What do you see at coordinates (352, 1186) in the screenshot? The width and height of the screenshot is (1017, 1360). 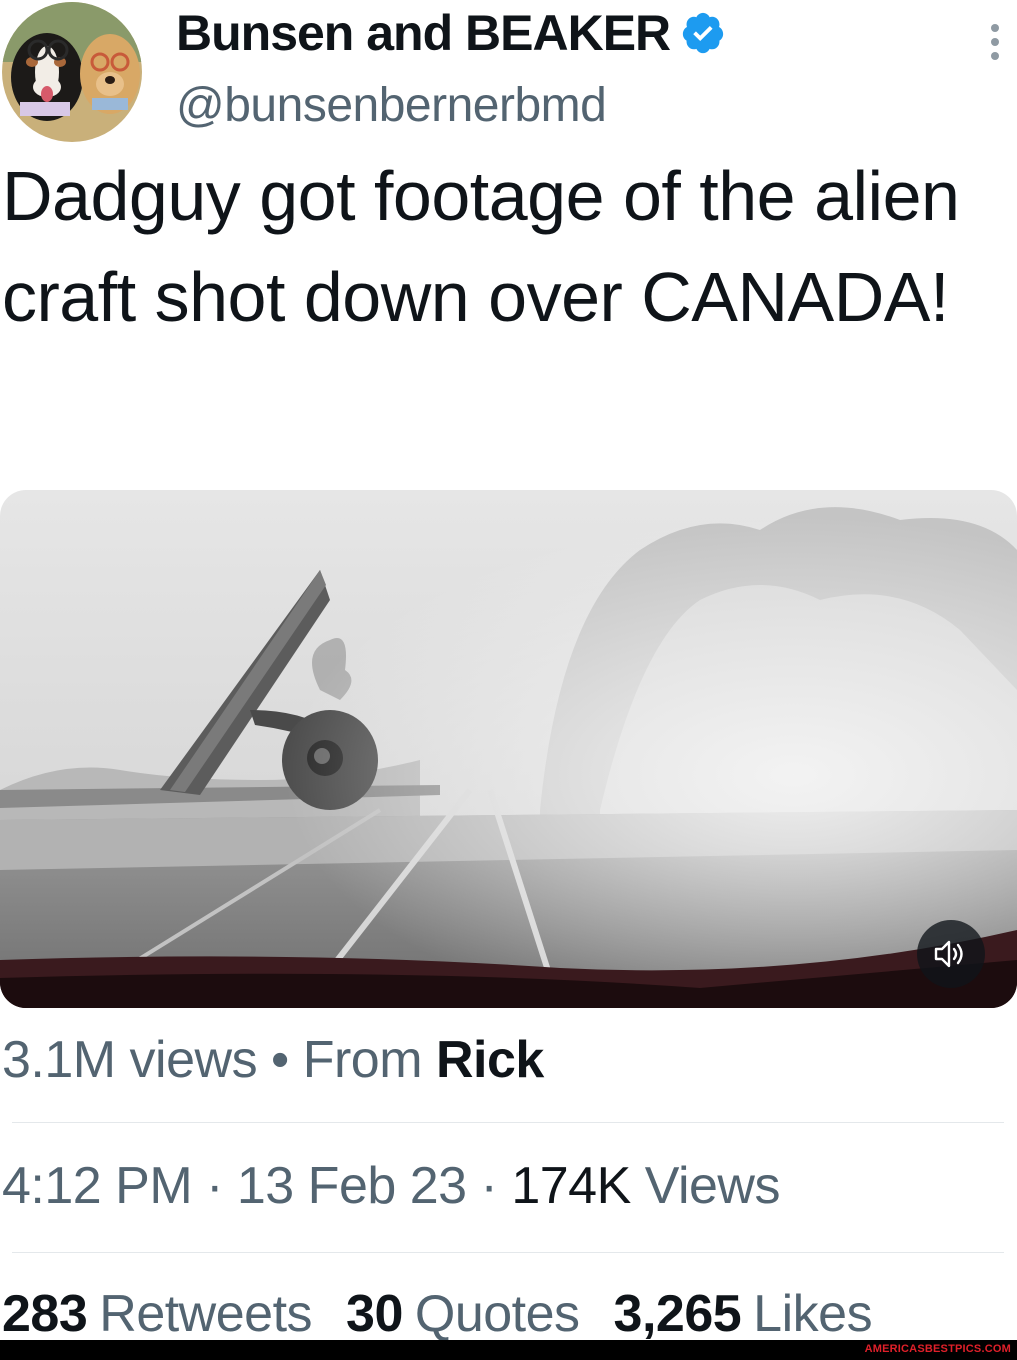 I see `tweet-date: 13 Feb 23` at bounding box center [352, 1186].